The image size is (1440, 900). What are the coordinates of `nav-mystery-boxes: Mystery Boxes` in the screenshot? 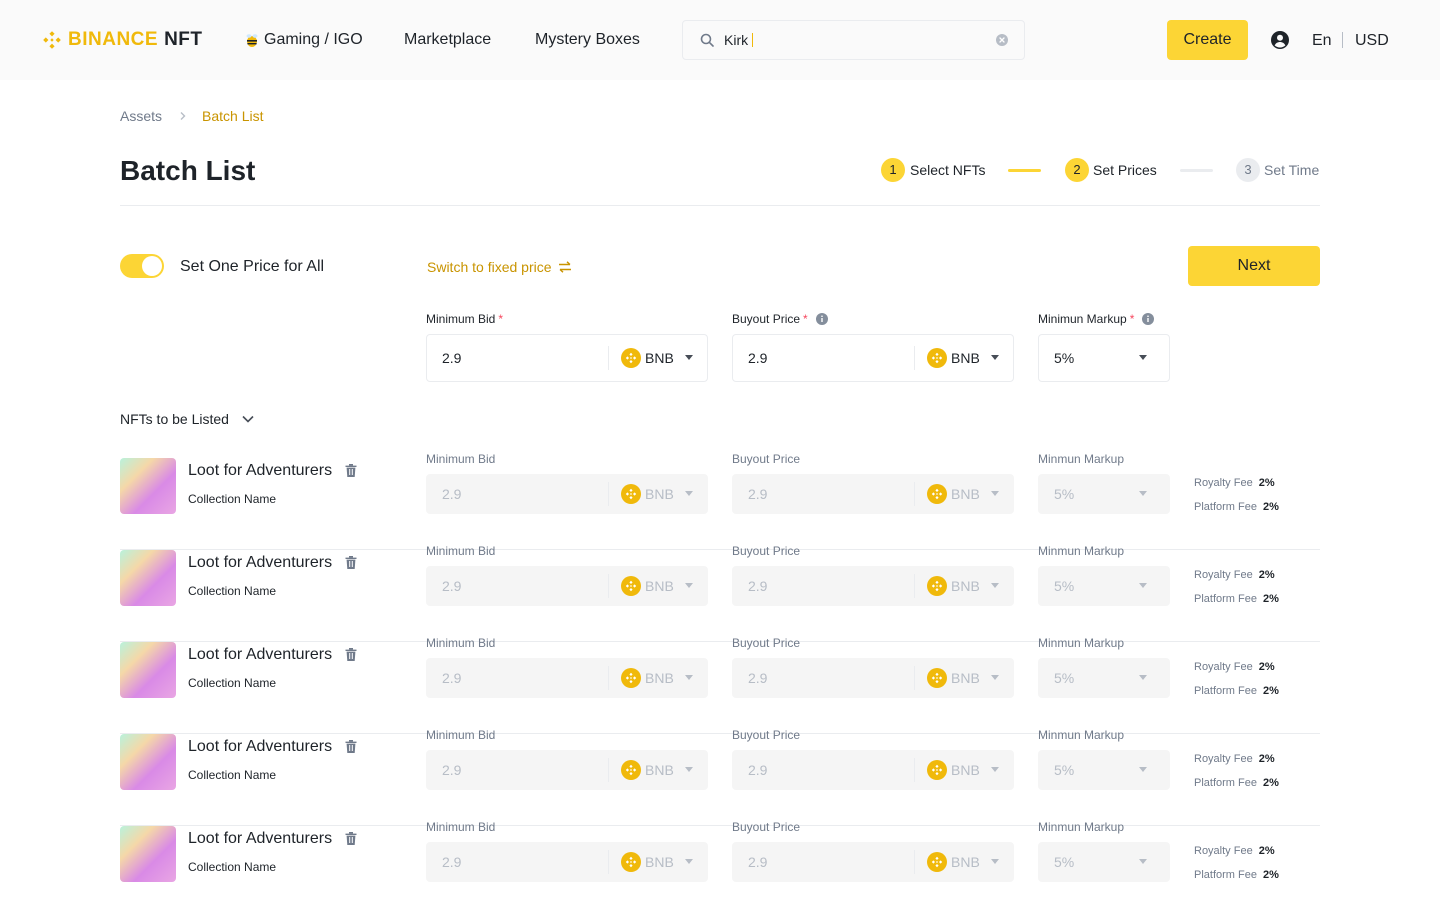 It's located at (587, 40).